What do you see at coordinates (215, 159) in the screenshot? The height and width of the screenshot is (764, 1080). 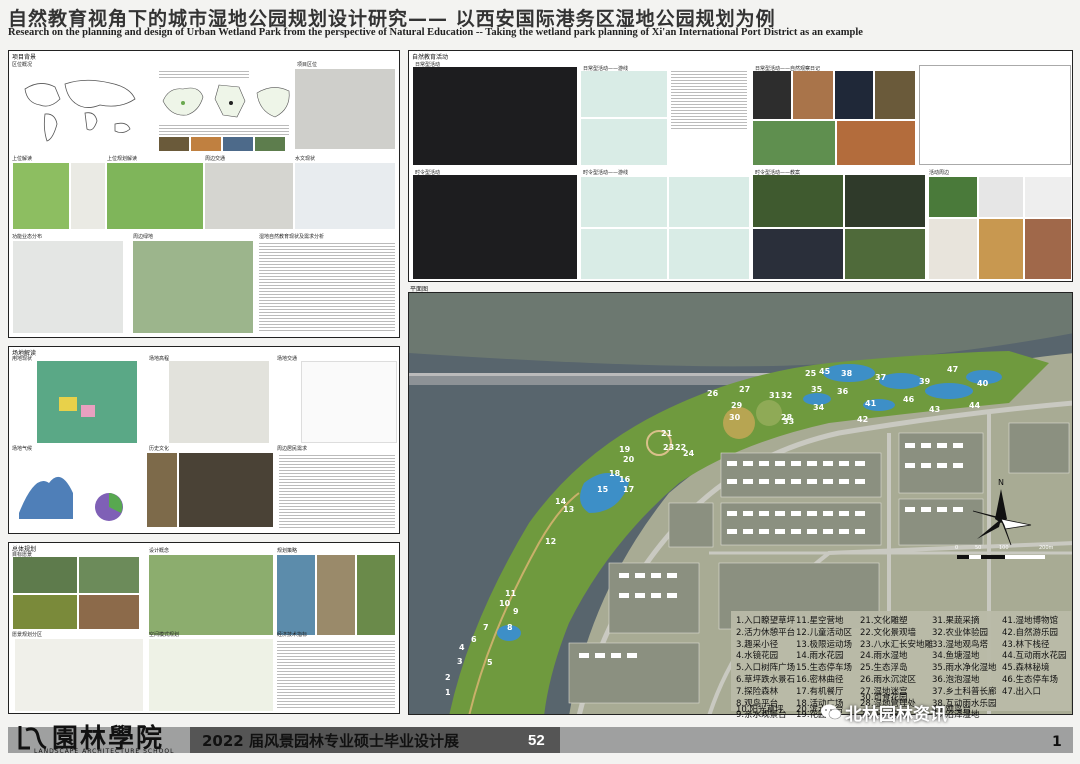 I see `section-label: 周边交通` at bounding box center [215, 159].